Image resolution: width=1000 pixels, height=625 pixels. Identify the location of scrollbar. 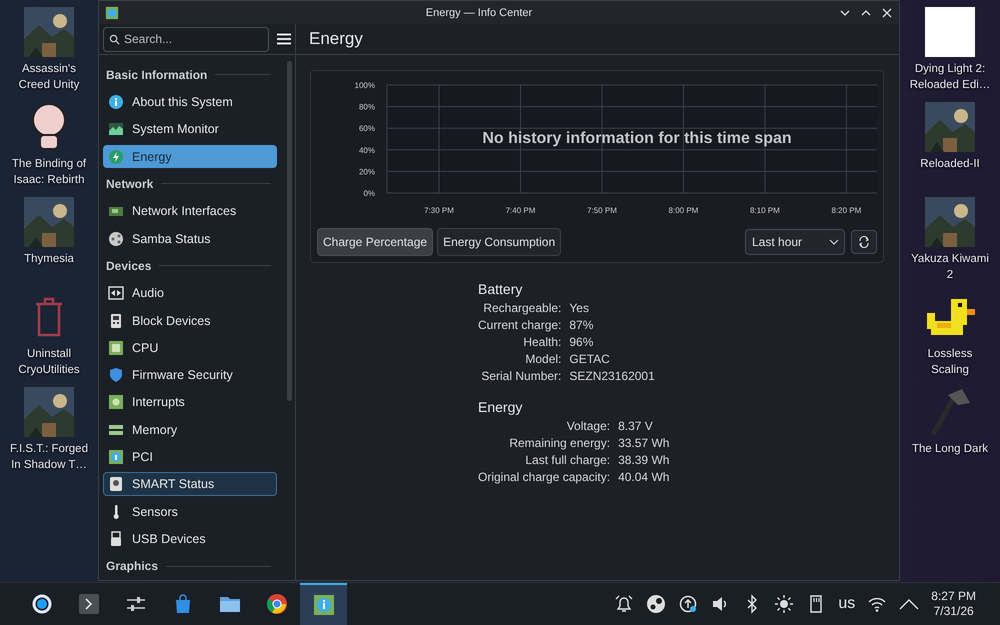
(289, 231).